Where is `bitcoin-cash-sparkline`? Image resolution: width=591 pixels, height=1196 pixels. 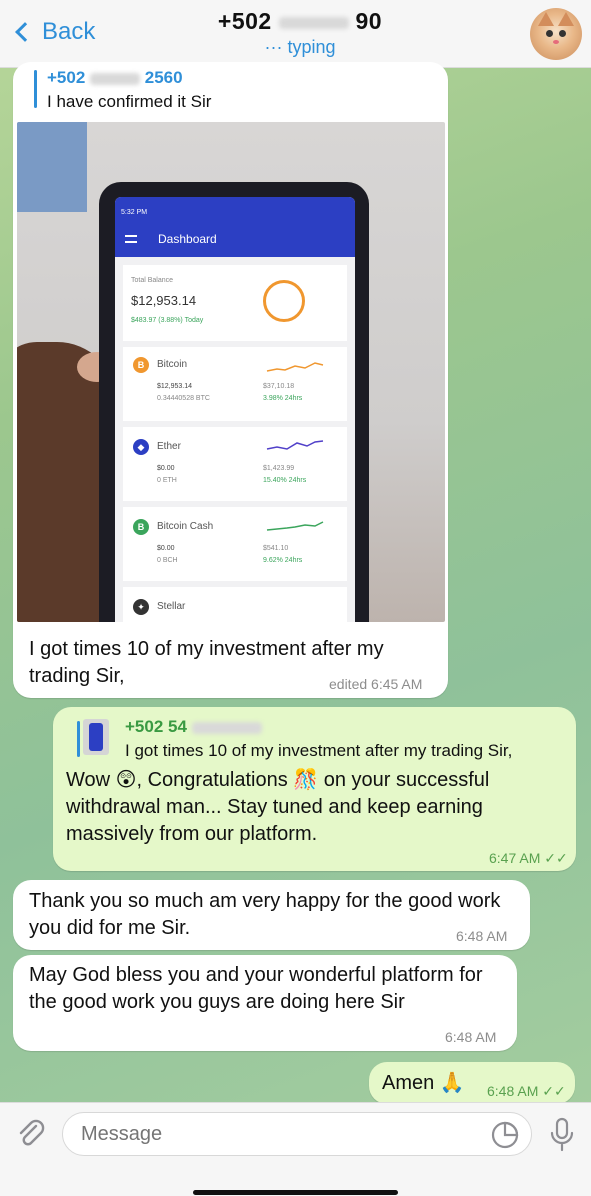
bitcoin-cash-sparkline is located at coordinates (295, 526).